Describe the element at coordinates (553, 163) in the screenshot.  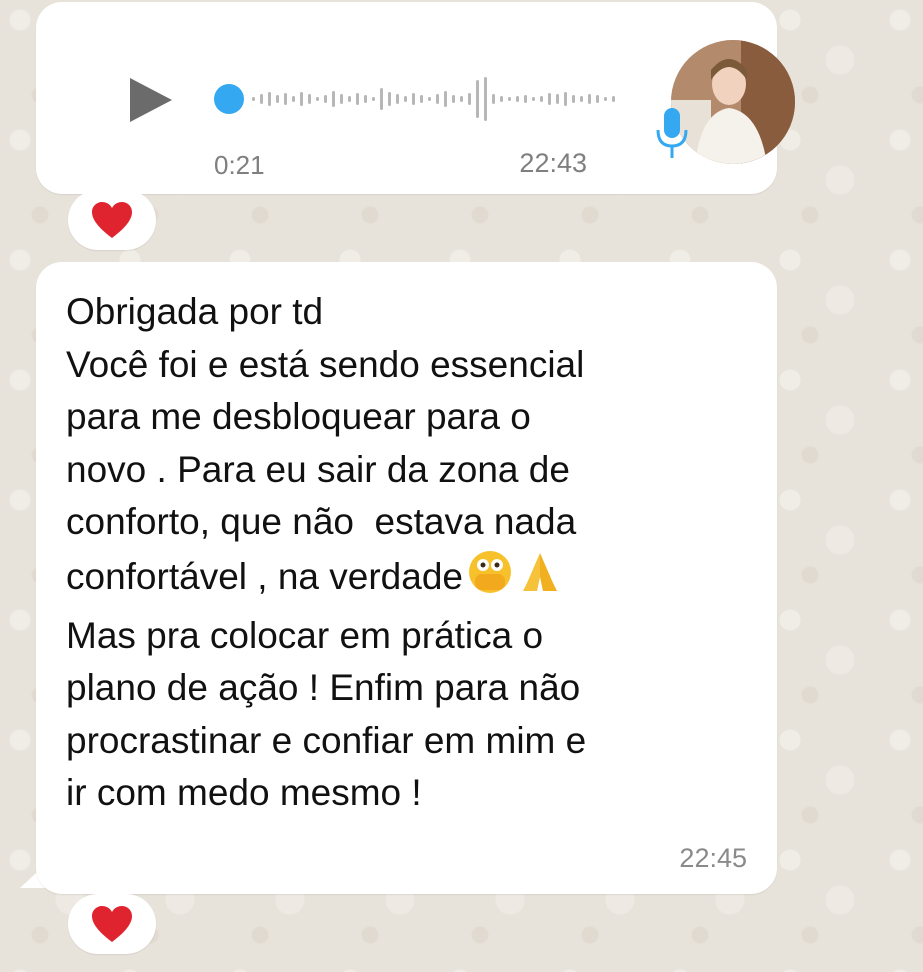
I see `voice-message-time: 22:43` at that location.